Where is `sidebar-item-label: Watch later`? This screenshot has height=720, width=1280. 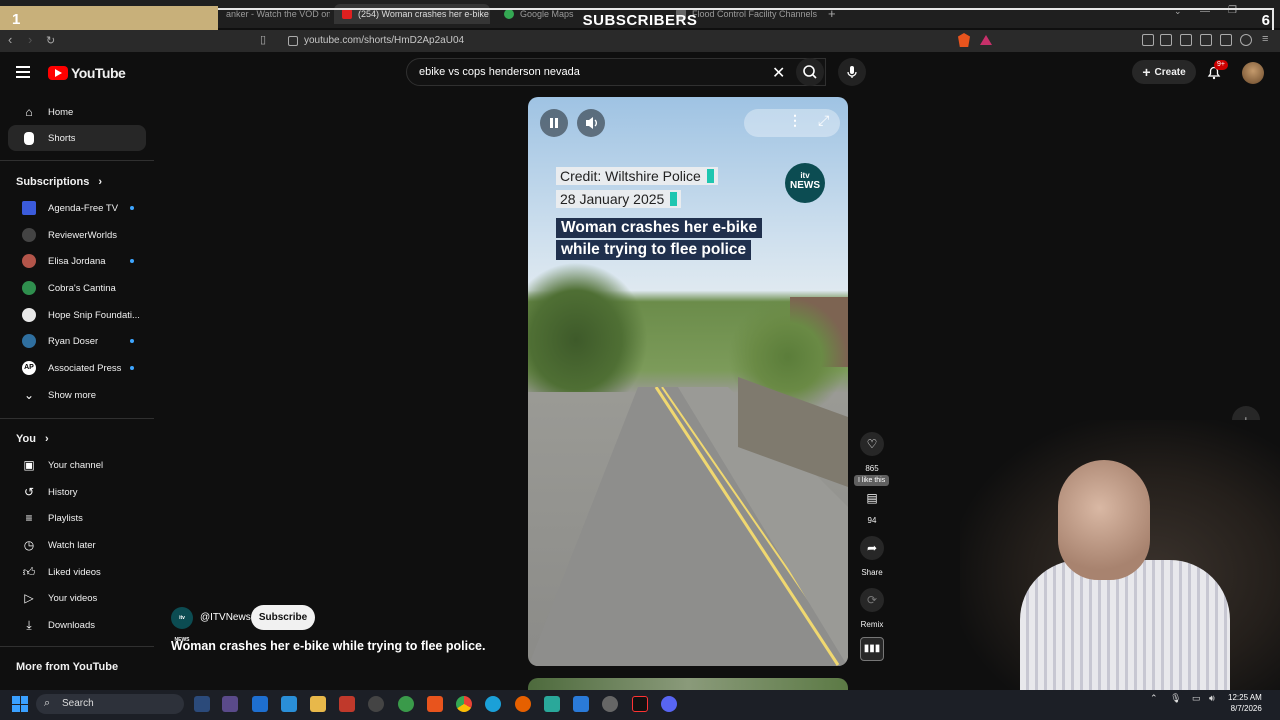
sidebar-item-label: Watch later is located at coordinates (72, 545).